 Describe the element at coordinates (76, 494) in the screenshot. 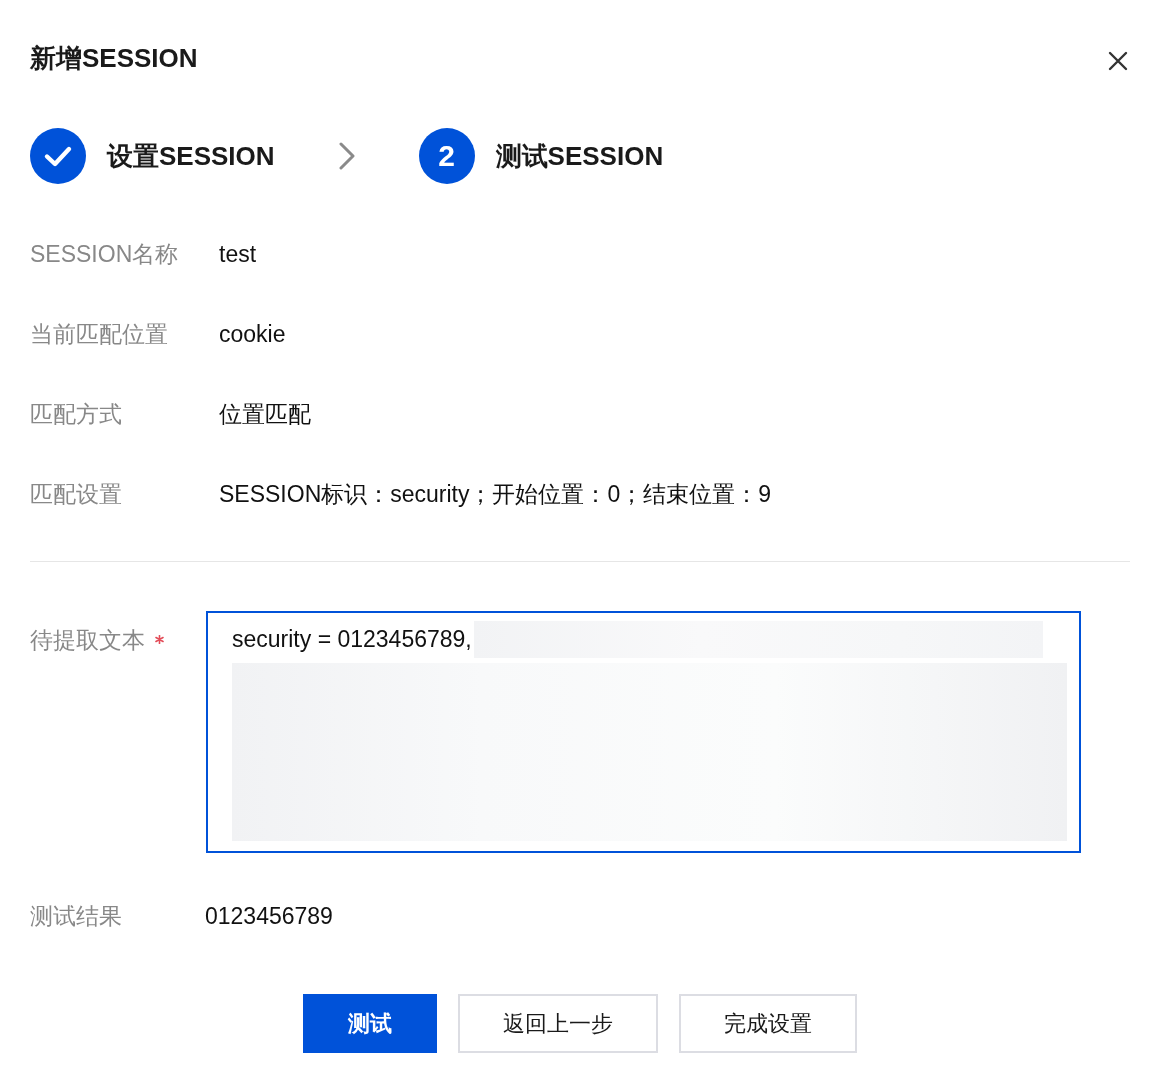

I see `field-label: 匹配设置` at that location.